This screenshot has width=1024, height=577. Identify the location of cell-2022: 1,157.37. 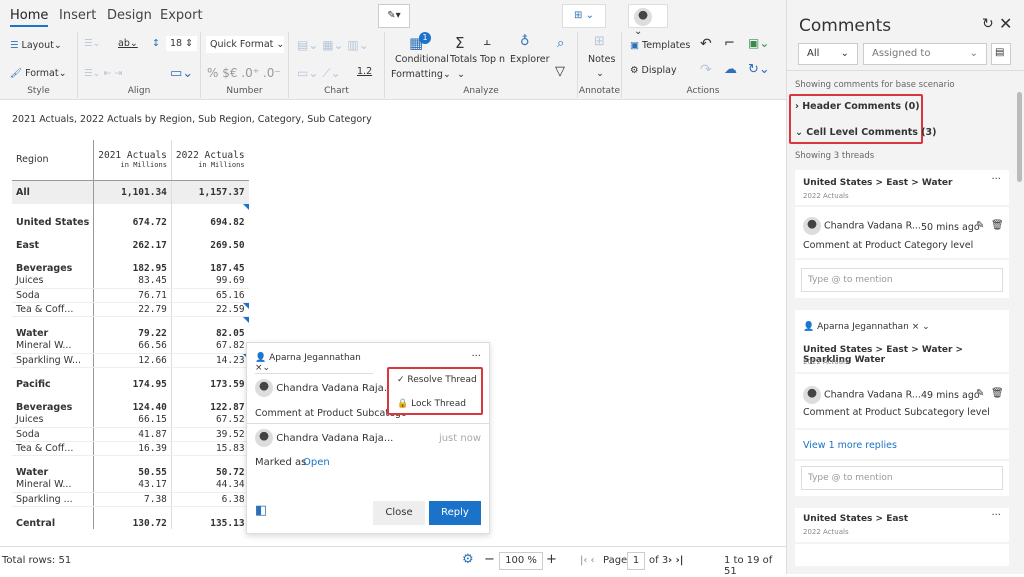
(210, 192).